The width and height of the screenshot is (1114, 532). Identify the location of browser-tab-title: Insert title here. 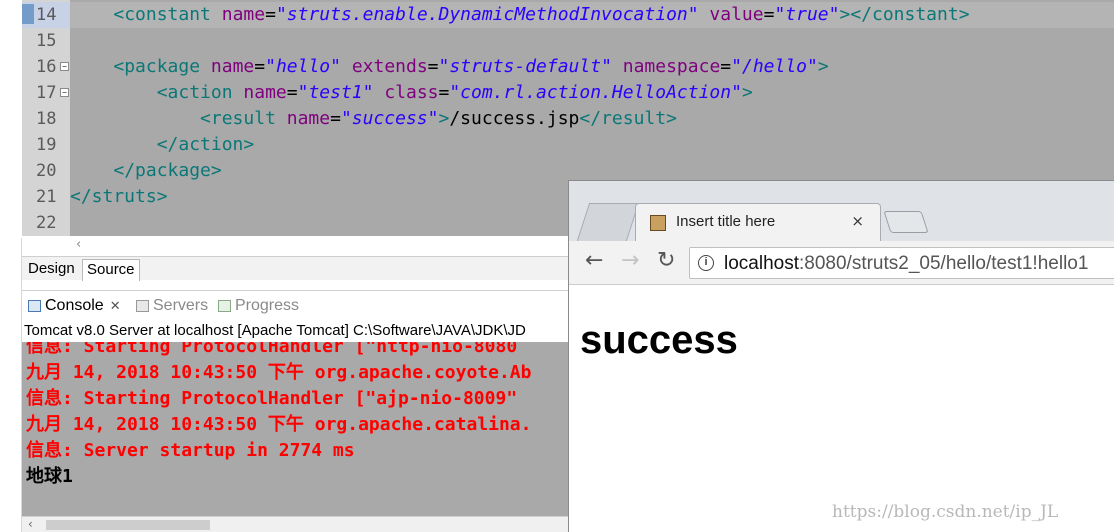
(726, 221).